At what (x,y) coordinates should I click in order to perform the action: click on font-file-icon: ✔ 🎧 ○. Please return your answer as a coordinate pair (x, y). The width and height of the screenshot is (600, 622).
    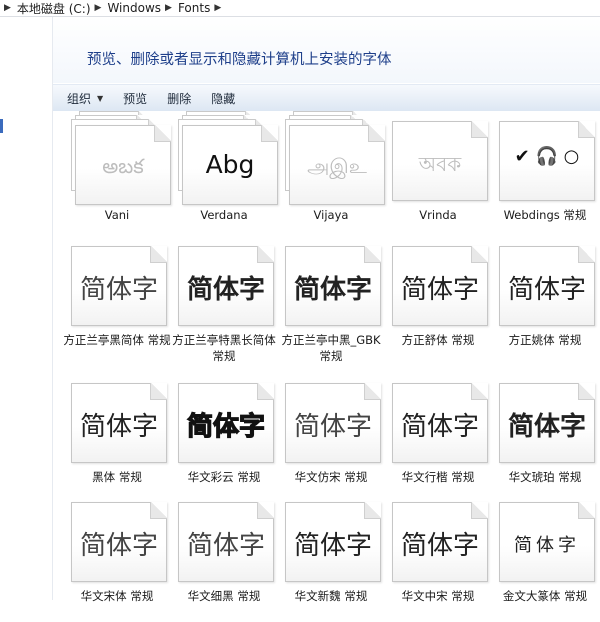
    Looking at the image, I should click on (547, 156).